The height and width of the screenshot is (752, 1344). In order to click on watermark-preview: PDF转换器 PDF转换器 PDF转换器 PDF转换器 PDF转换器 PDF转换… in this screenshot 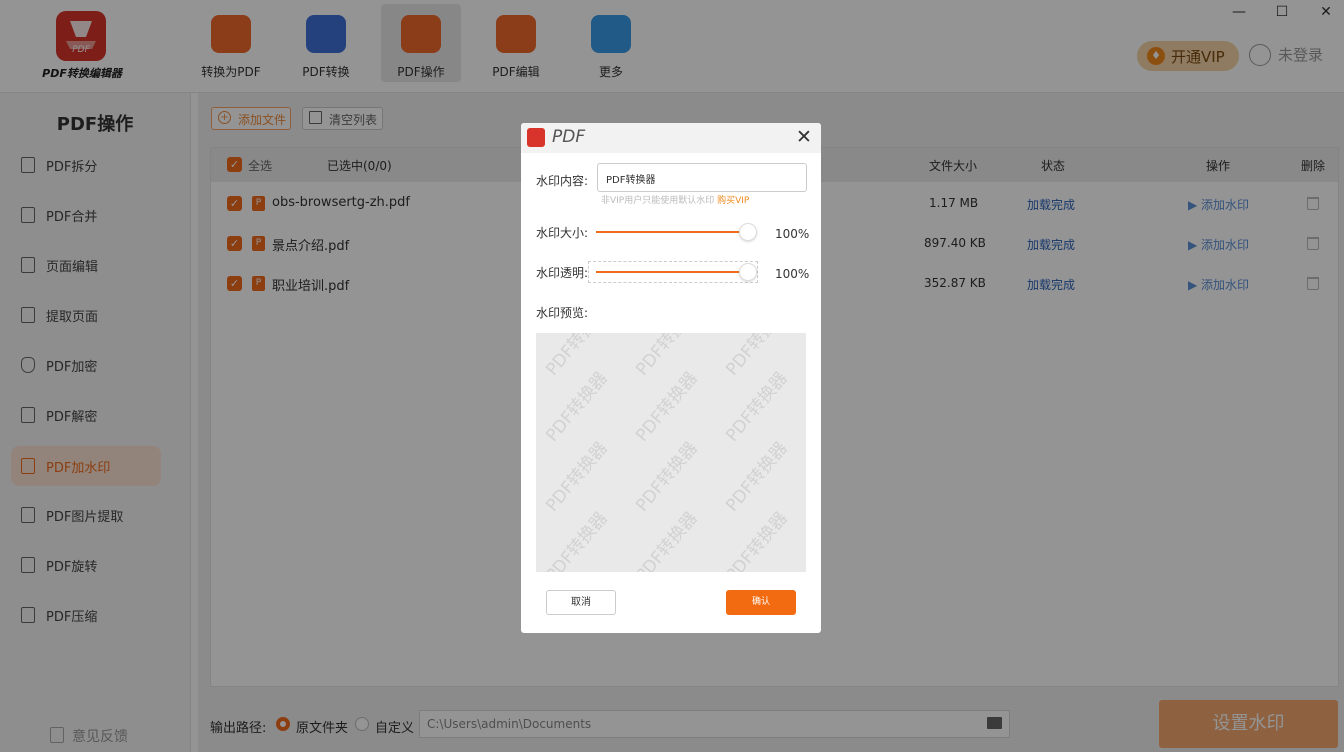, I will do `click(671, 452)`.